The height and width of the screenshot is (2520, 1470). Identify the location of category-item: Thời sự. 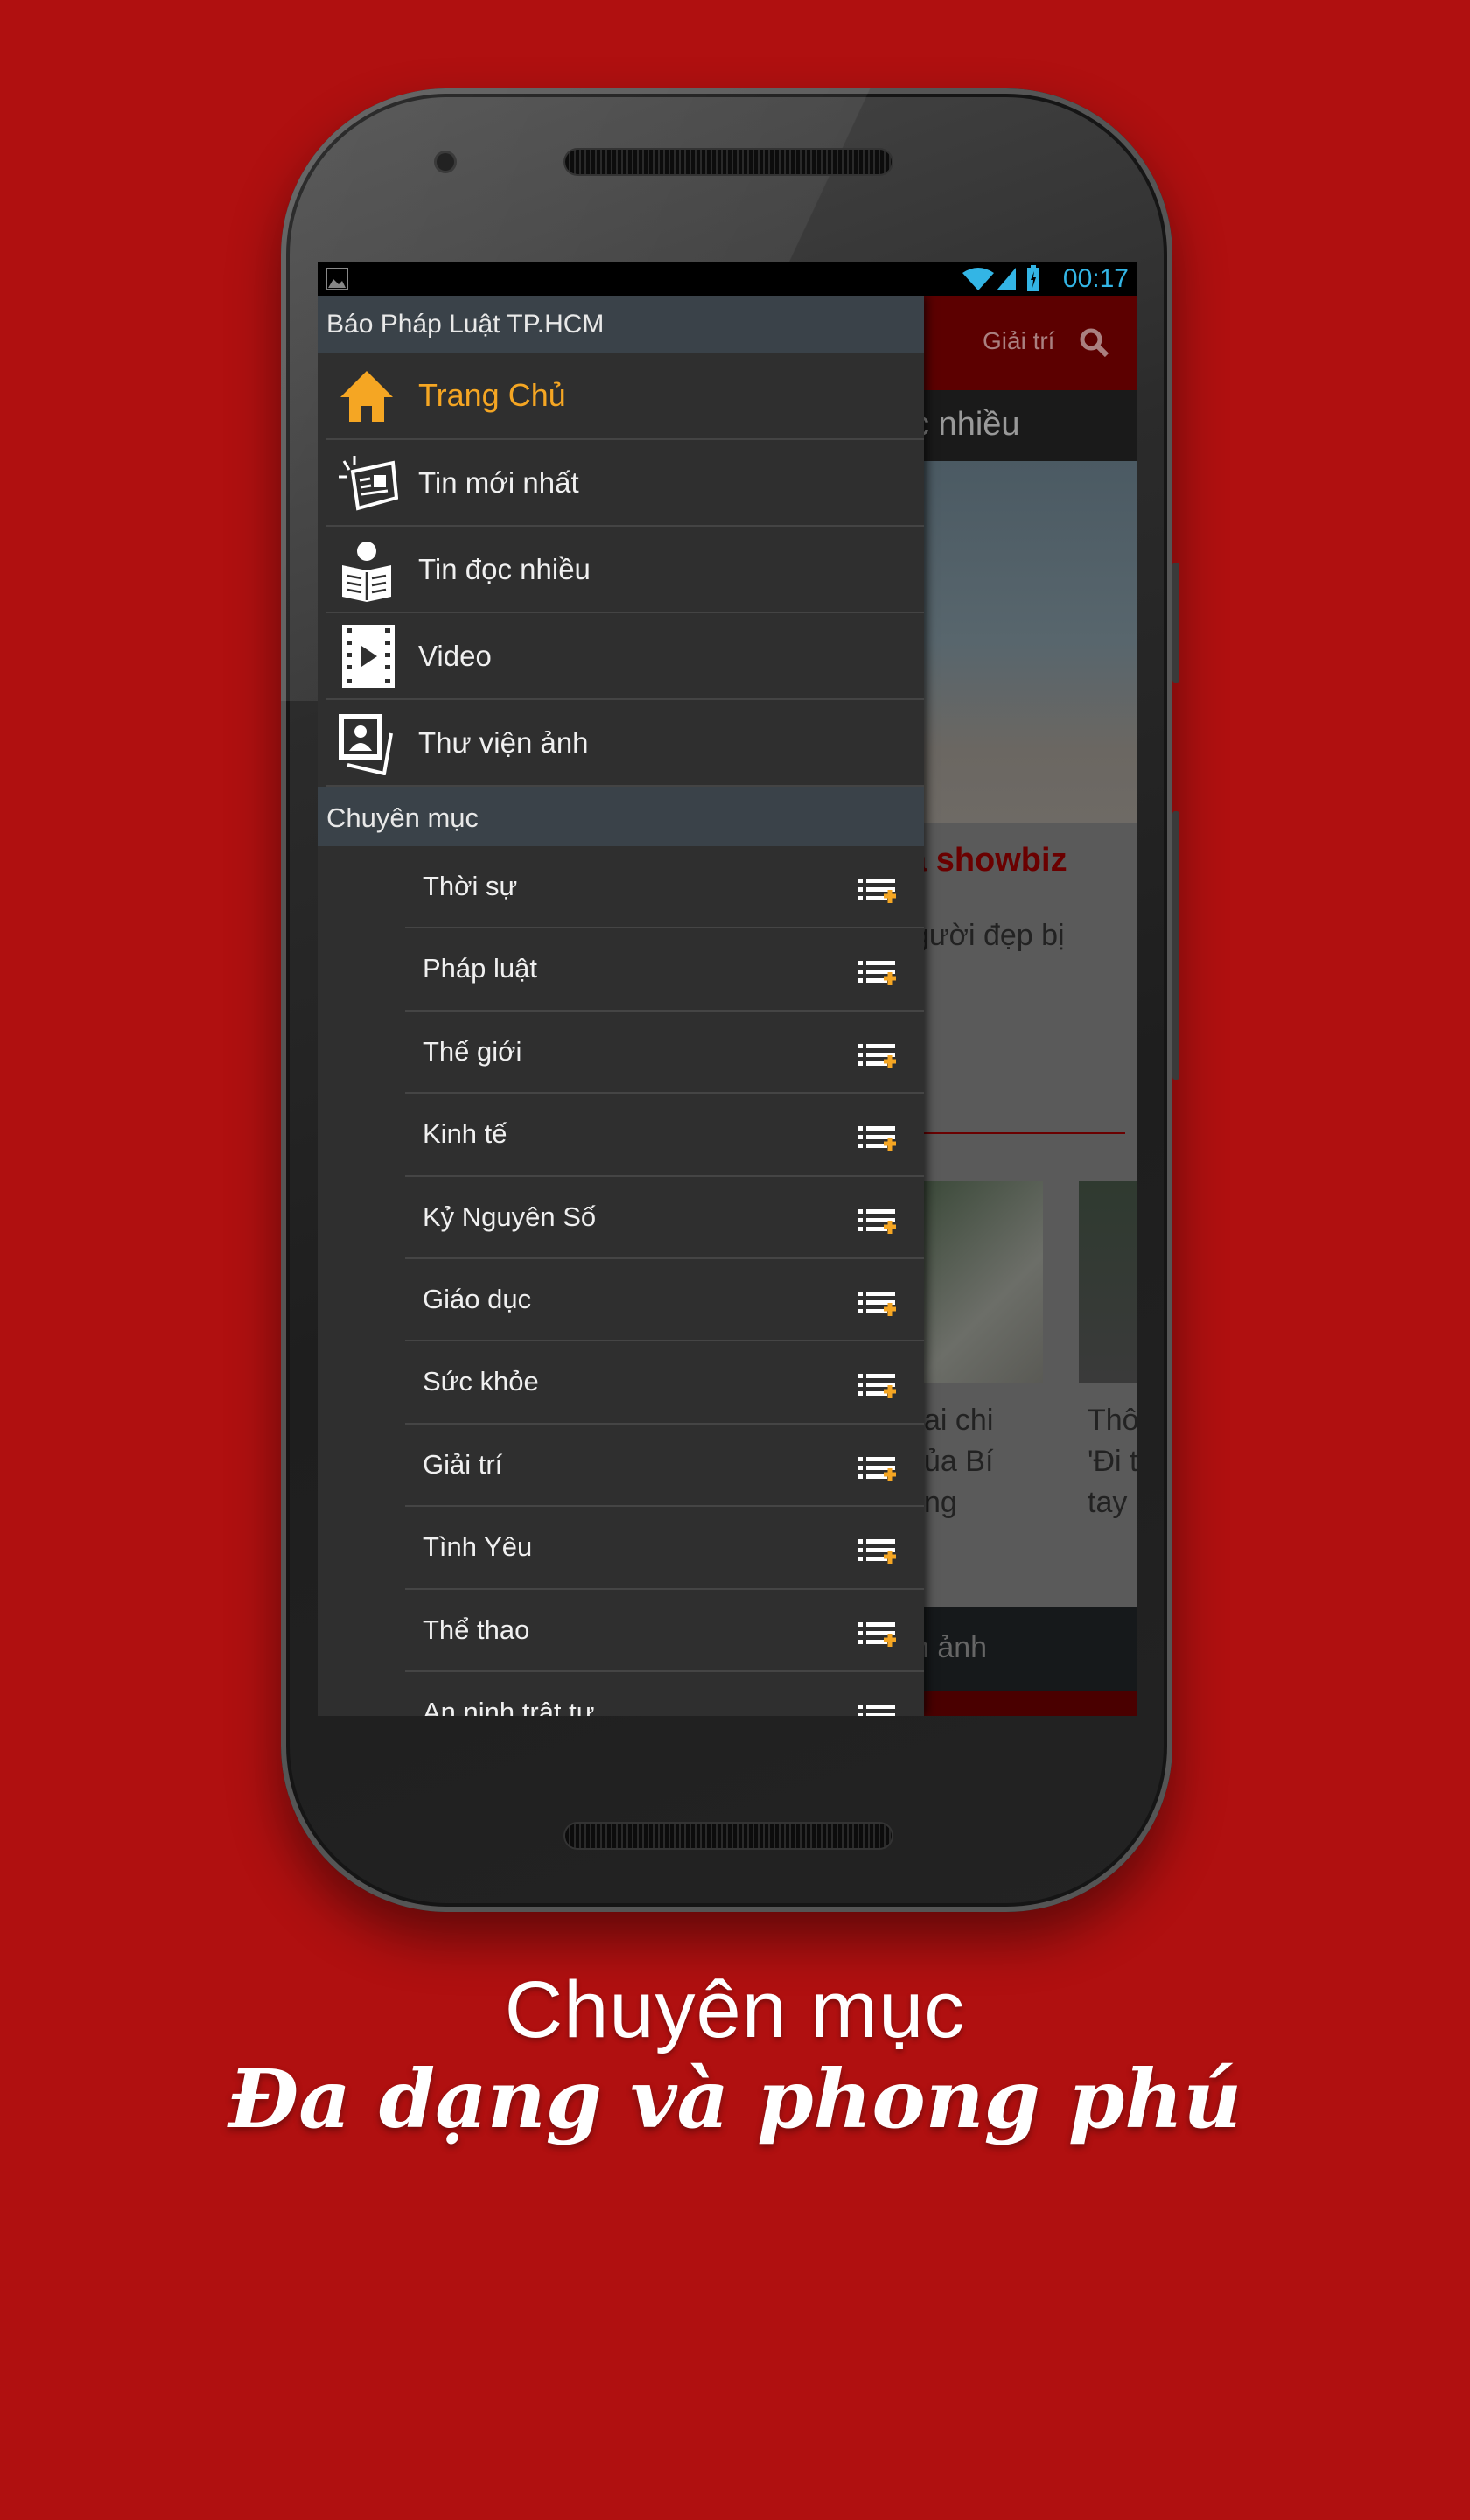
(664, 887).